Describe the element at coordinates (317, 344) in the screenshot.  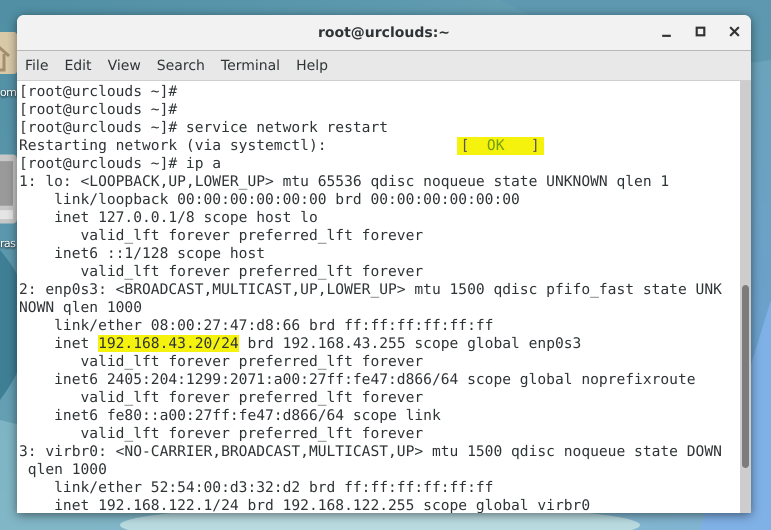
I see `terminal-line: inet 192.168.43.20/24 brd 192.168.43.255 scope global enp0s3` at that location.